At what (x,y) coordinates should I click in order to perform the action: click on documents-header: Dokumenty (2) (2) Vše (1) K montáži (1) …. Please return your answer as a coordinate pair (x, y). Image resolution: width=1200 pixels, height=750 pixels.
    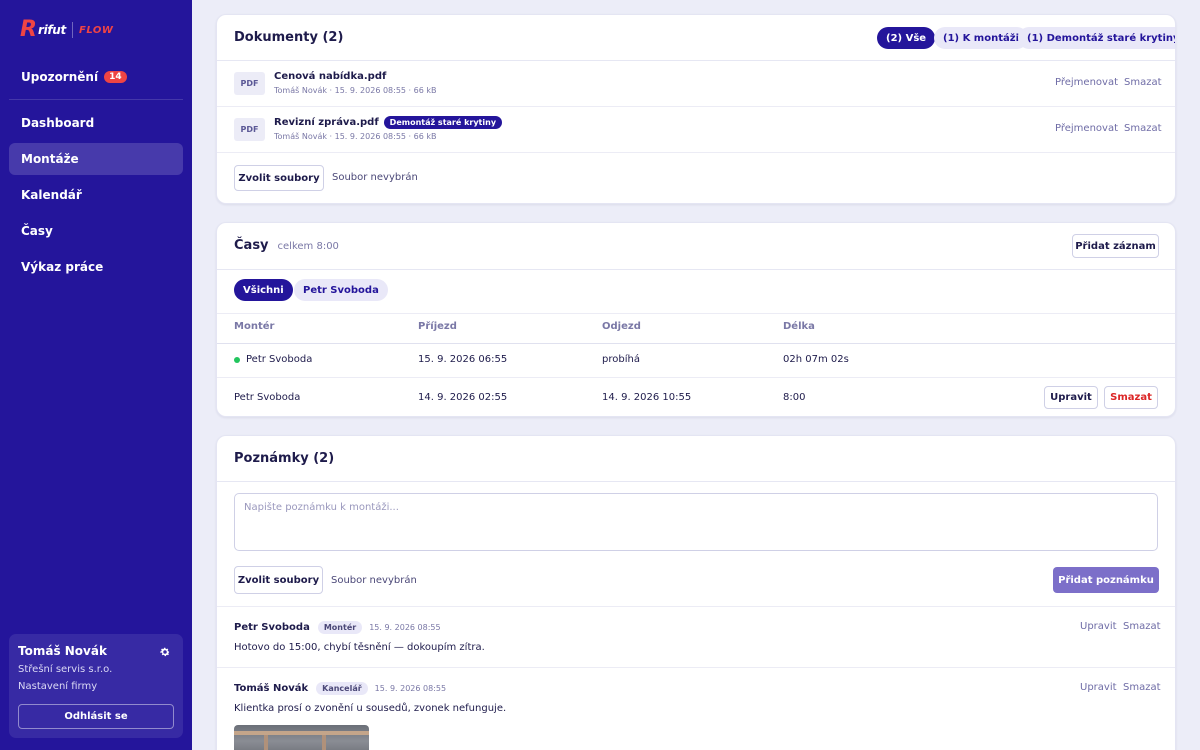
    Looking at the image, I should click on (696, 38).